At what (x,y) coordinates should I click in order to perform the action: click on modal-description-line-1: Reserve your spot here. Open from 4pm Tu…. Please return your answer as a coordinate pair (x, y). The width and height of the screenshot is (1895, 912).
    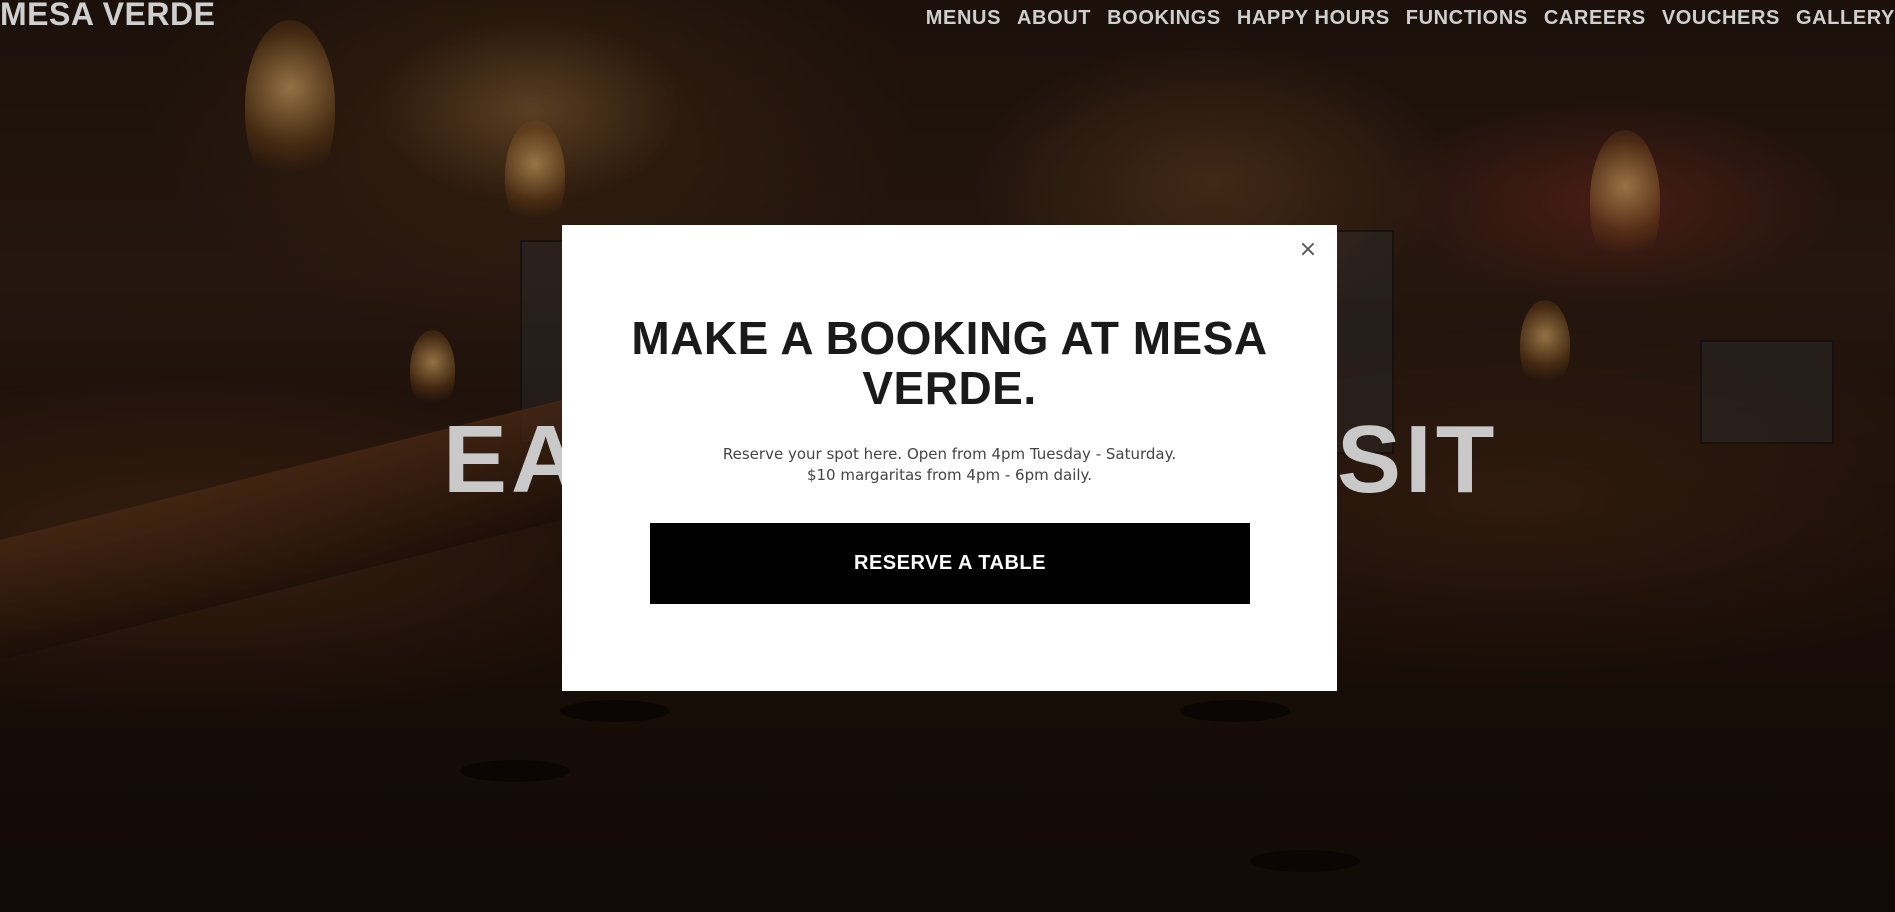
    Looking at the image, I should click on (949, 454).